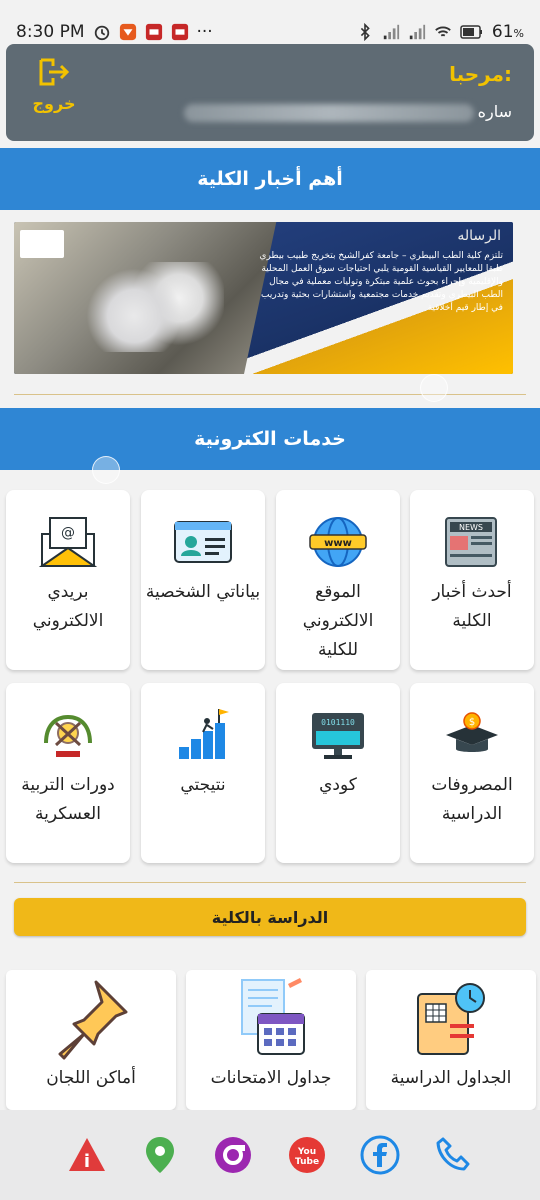  Describe the element at coordinates (338, 773) in the screenshot. I see `tile-my-code: 0101110 كودي` at that location.